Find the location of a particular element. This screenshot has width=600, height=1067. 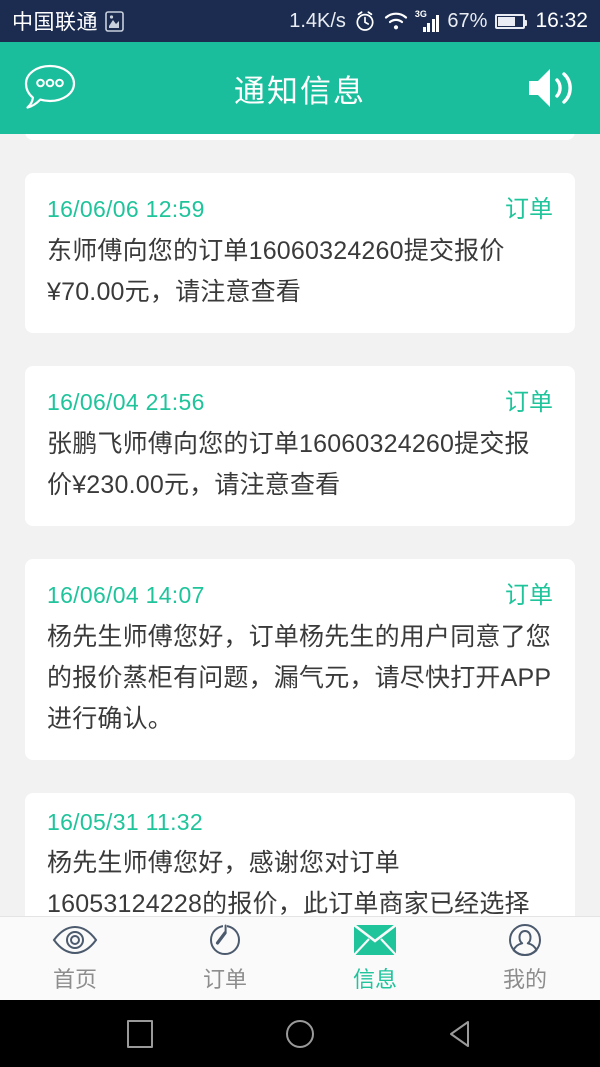

tab-profile: 我的 is located at coordinates (525, 958).